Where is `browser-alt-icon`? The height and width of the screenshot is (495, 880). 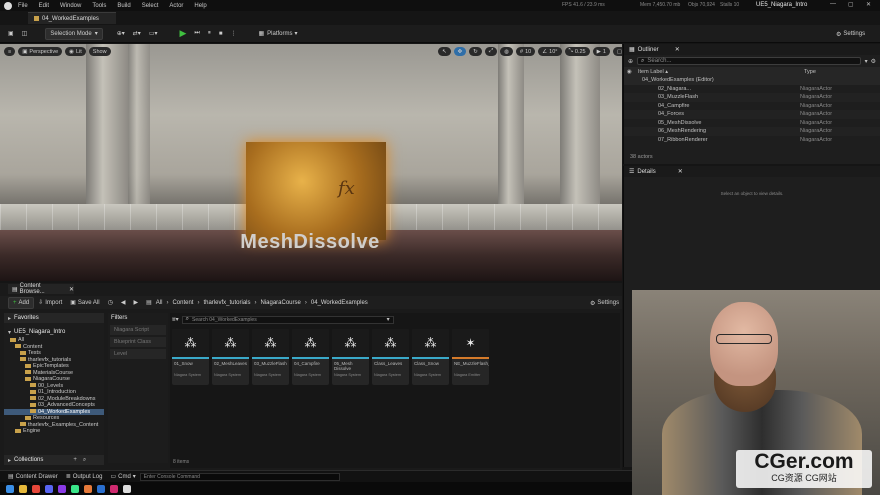
browser-alt-icon is located at coordinates (88, 488).